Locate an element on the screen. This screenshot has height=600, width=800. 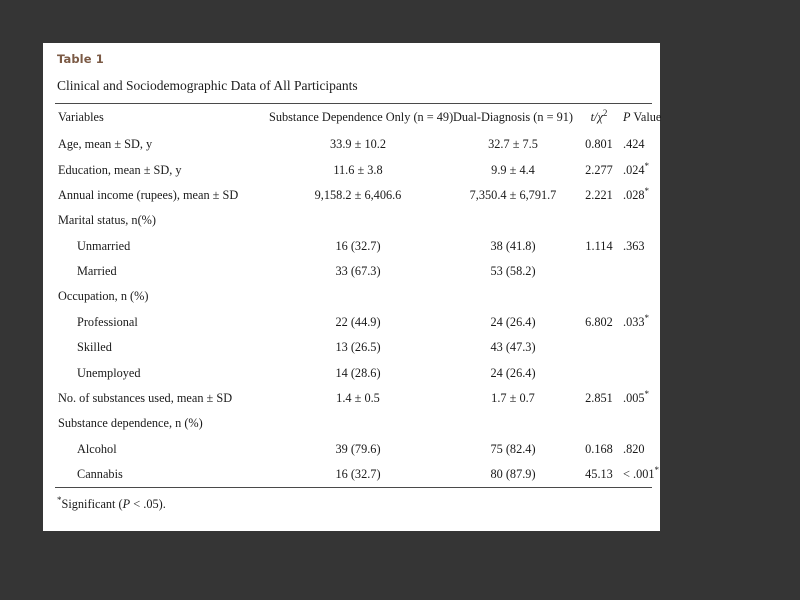
row-group1-value: 39 (79.6) is located at coordinates (358, 448).